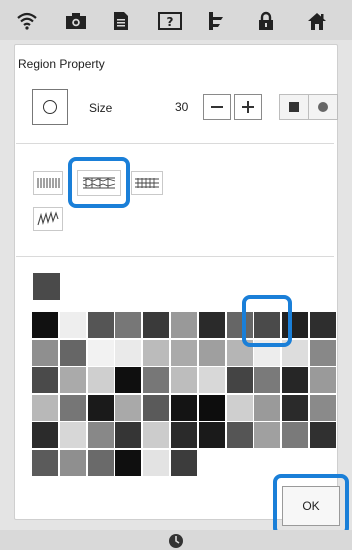 Image resolution: width=352 pixels, height=550 pixels. I want to click on satin-stitch-icon, so click(147, 183).